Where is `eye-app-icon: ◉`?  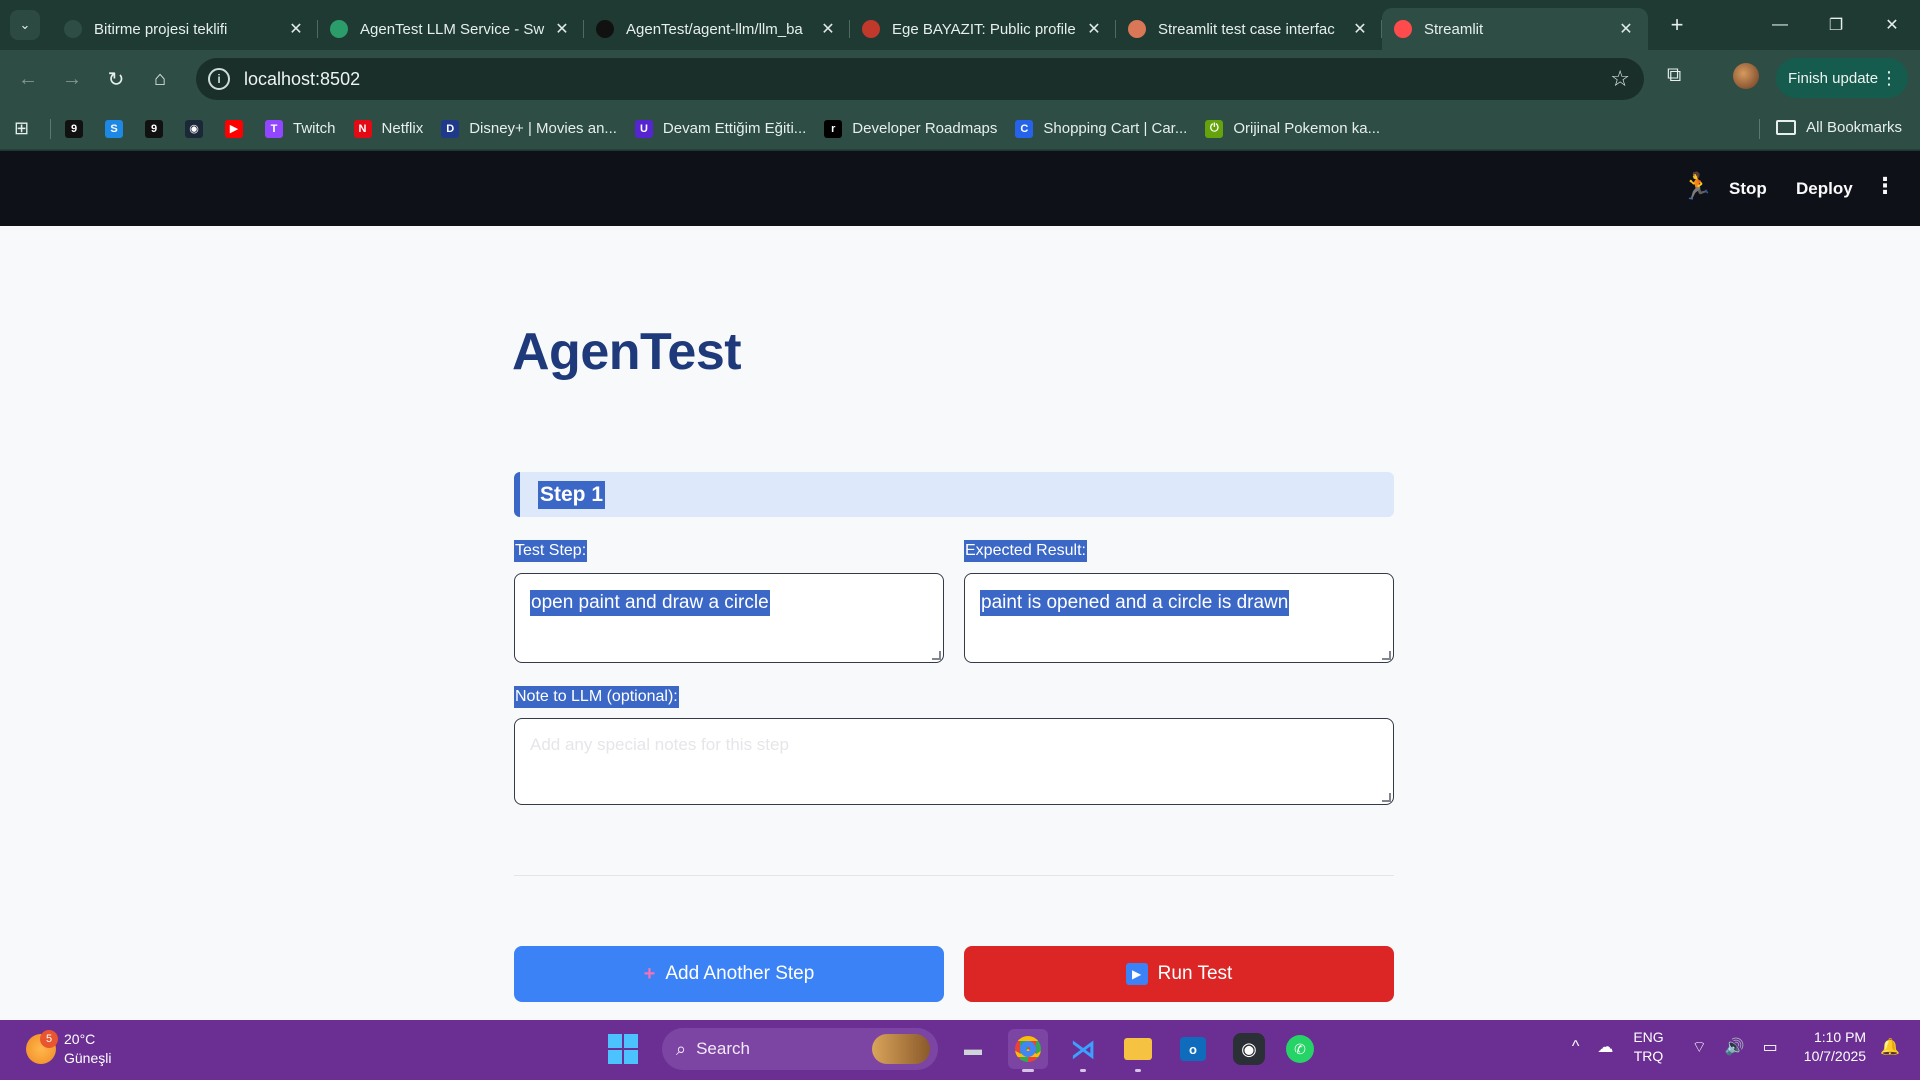
eye-app-icon: ◉ is located at coordinates (1249, 1049).